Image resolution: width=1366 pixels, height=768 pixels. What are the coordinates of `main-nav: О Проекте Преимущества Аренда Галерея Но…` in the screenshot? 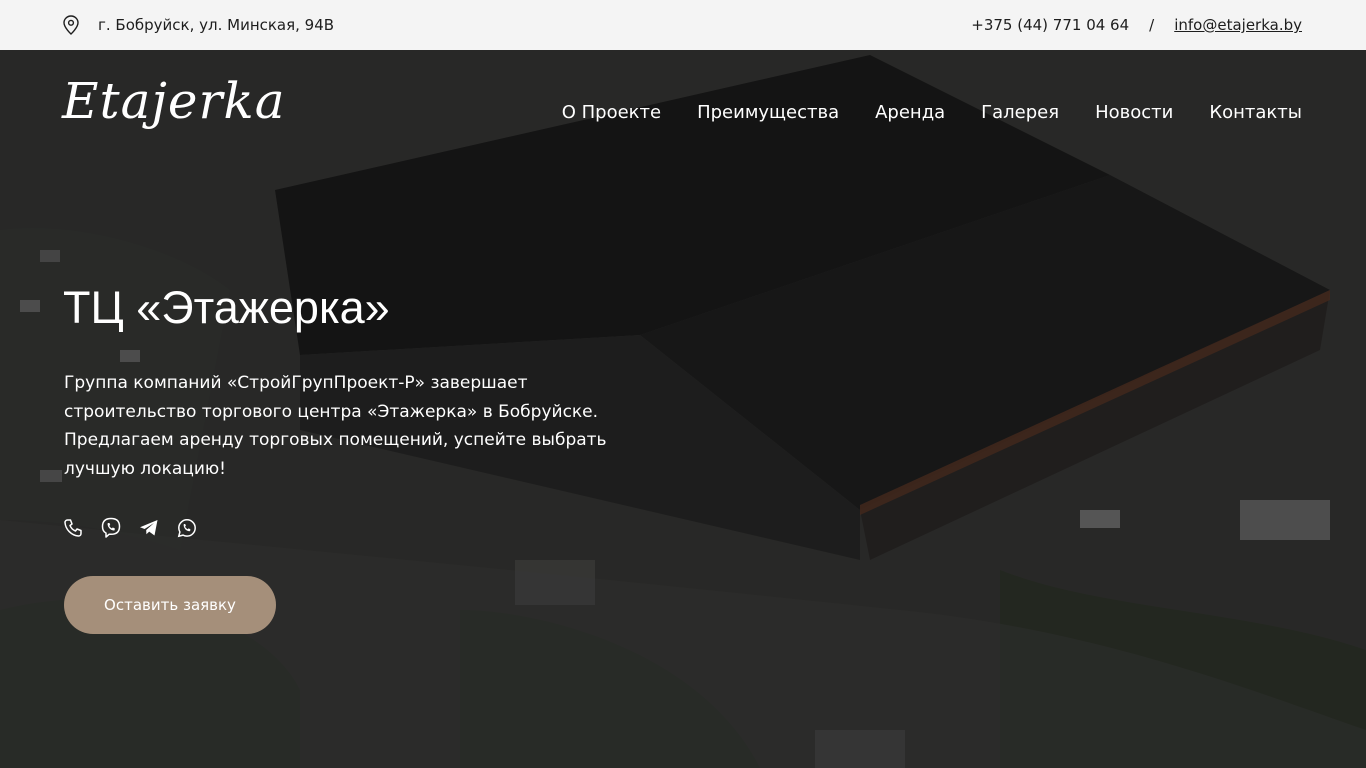 It's located at (932, 112).